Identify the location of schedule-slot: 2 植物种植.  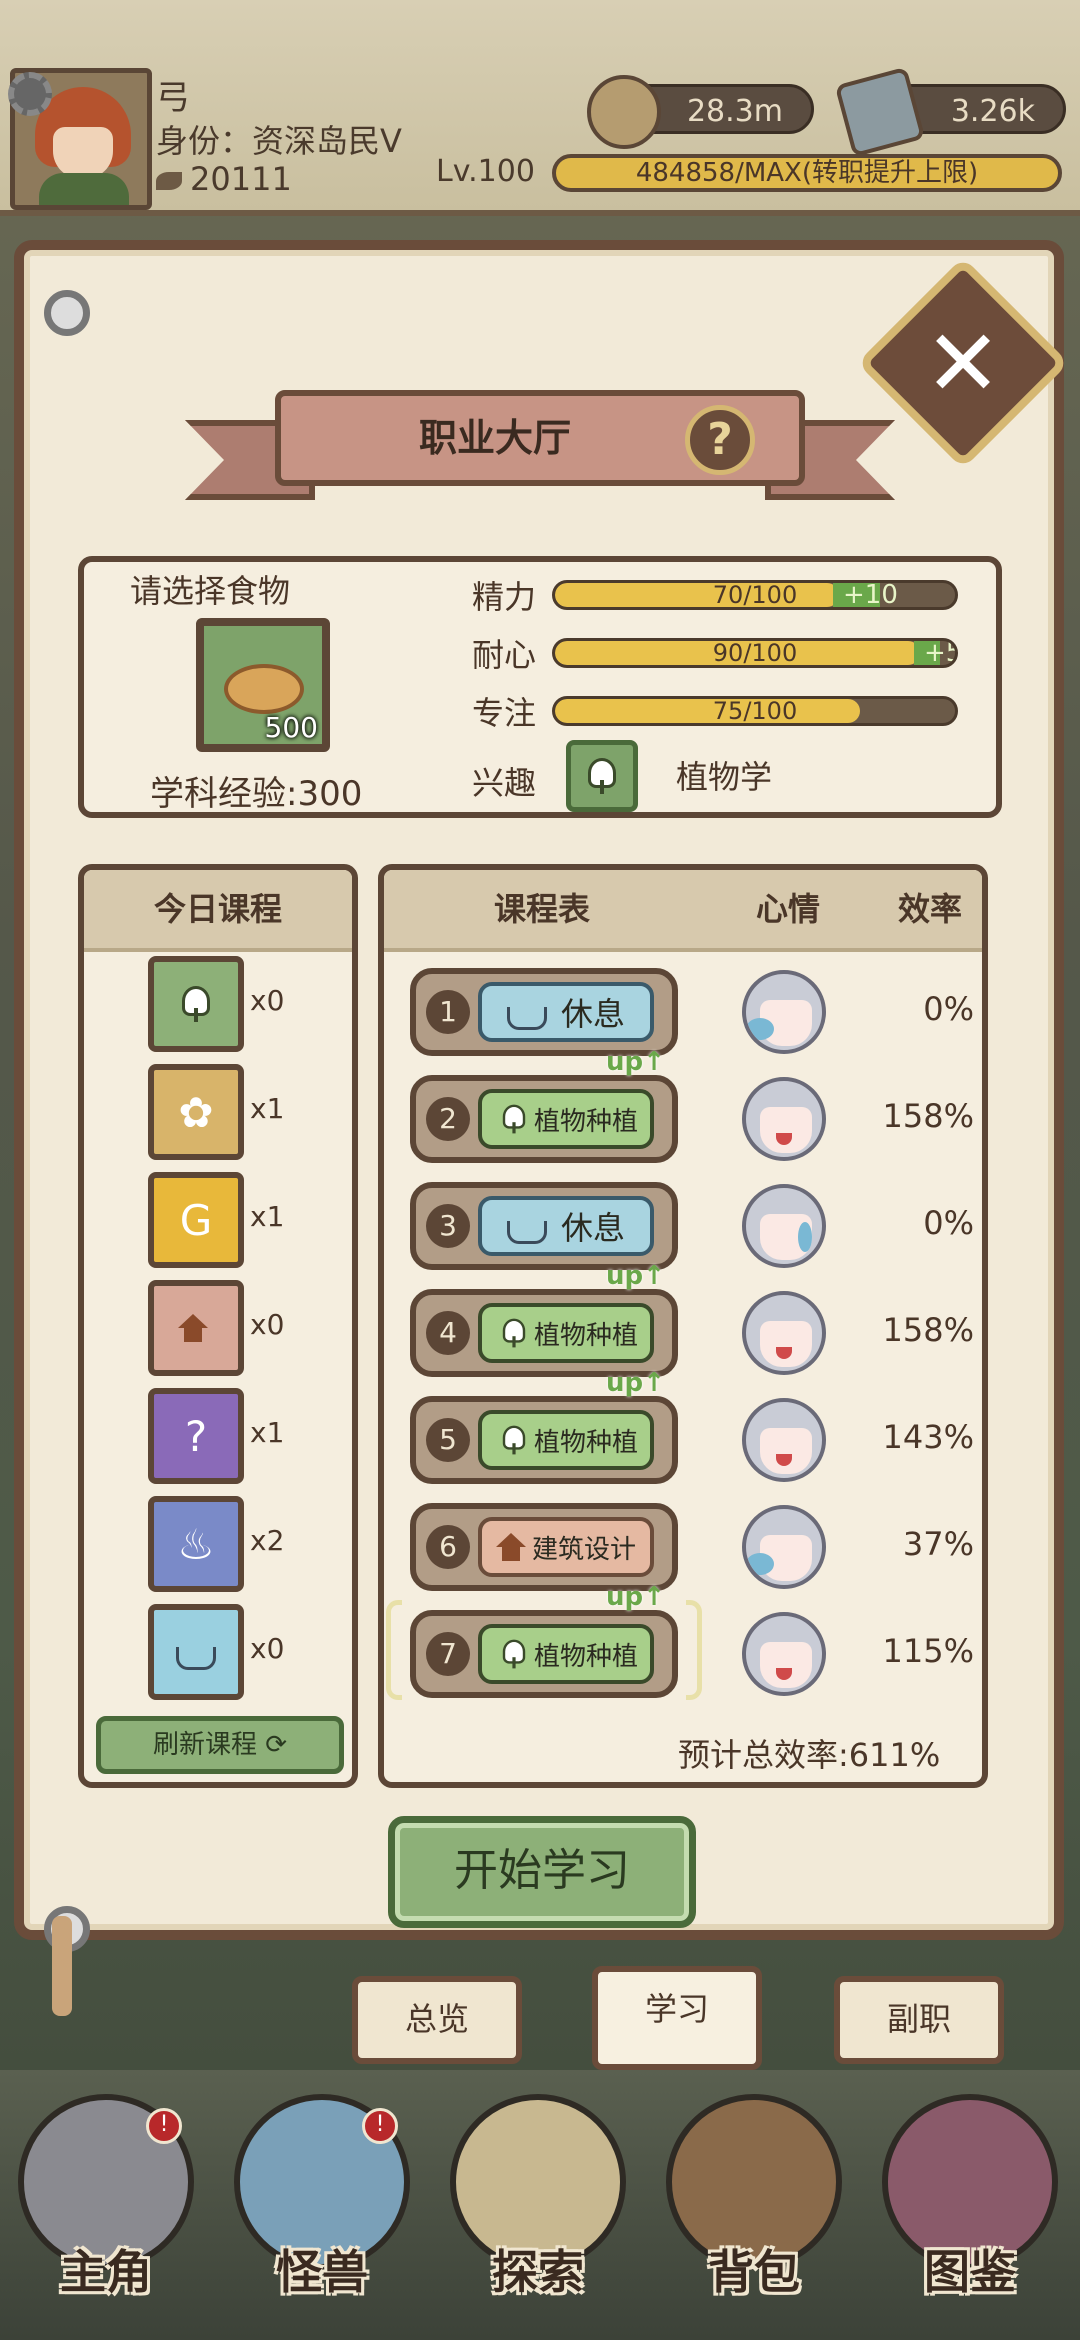
(544, 1119).